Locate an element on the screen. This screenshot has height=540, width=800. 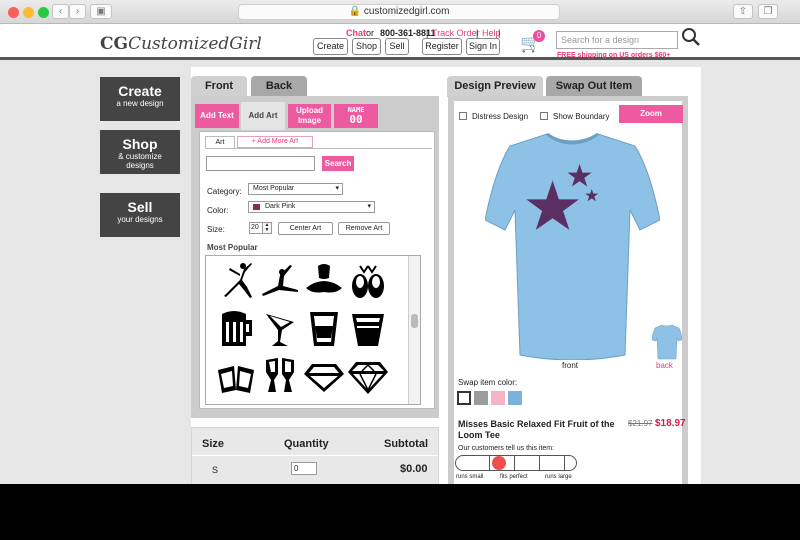
fit-label-perfect: fits perfect is located at coordinates (514, 477).